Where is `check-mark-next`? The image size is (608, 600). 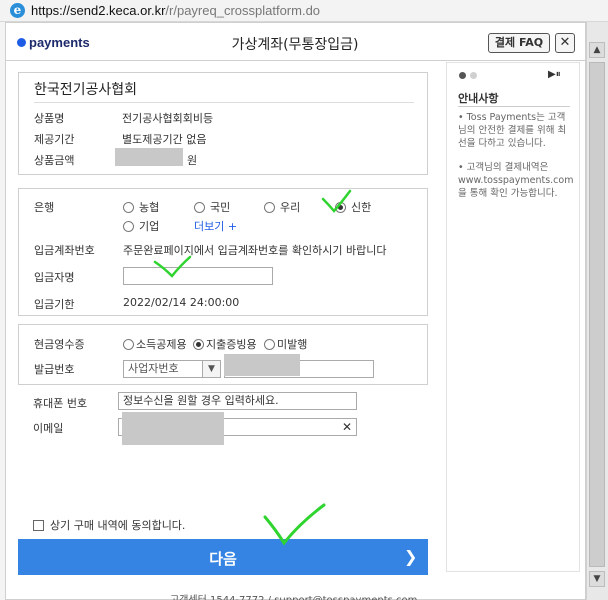 check-mark-next is located at coordinates (294, 524).